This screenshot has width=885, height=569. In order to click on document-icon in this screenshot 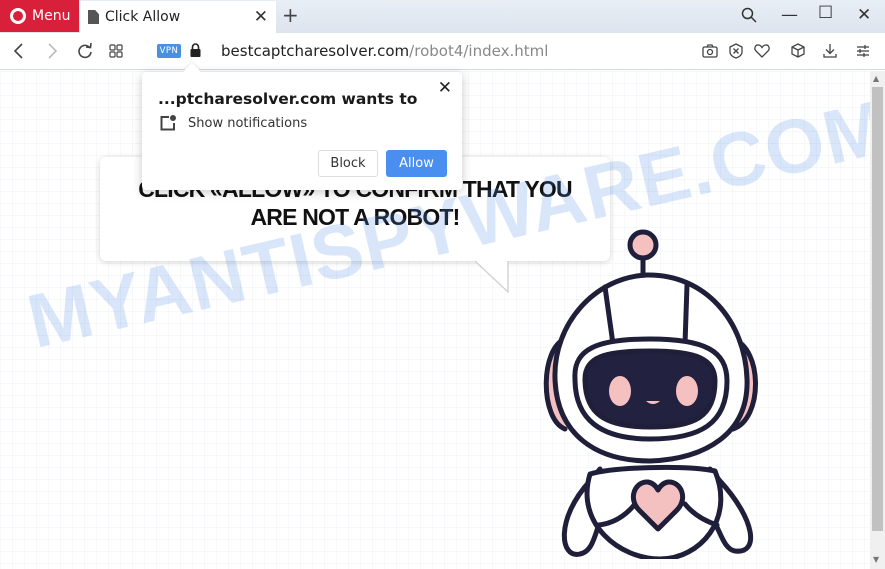, I will do `click(93, 17)`.